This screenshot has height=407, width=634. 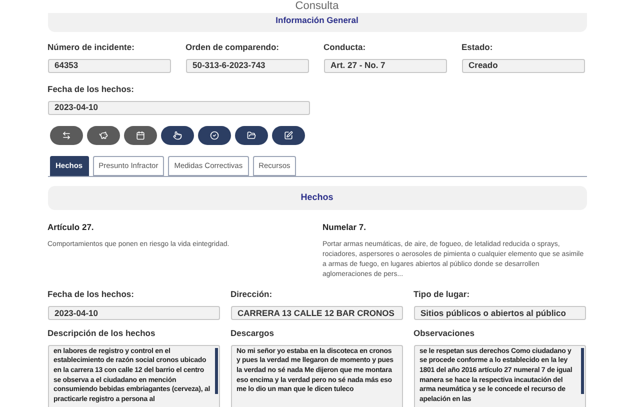 I want to click on field-label: Estado:, so click(x=478, y=47).